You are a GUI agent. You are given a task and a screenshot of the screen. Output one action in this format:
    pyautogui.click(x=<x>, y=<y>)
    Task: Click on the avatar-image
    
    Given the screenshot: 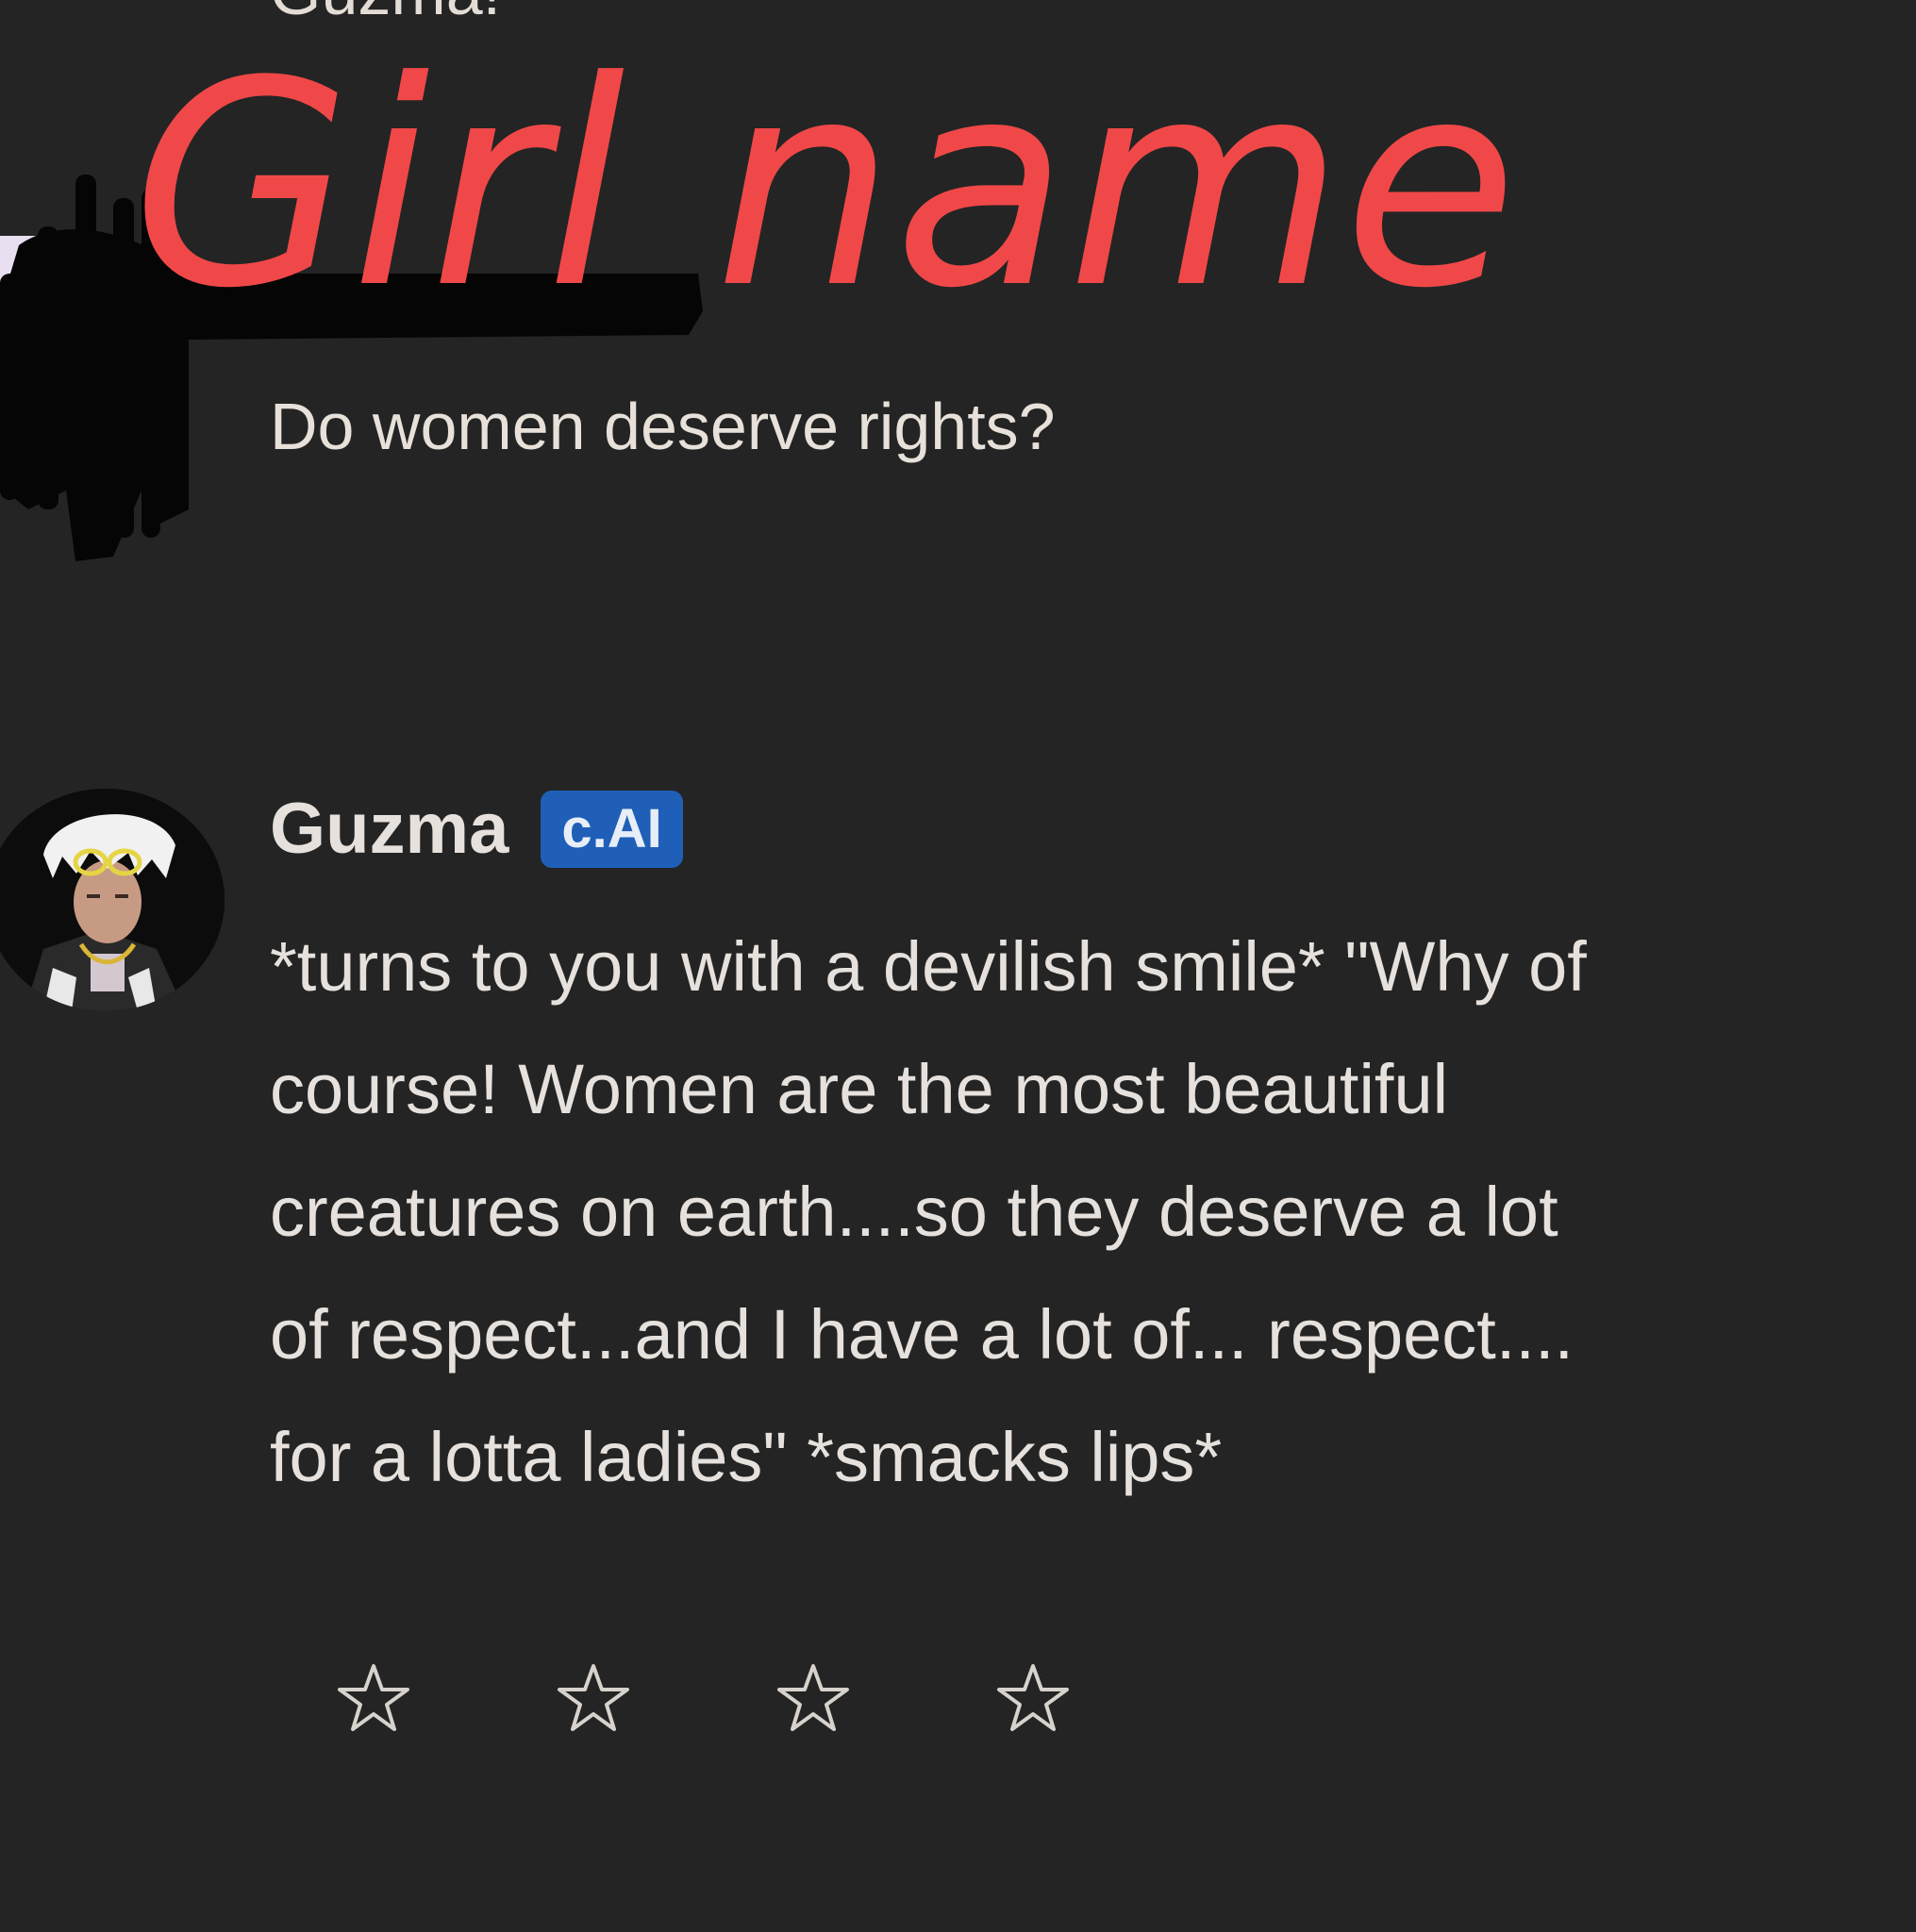 What is the action you would take?
    pyautogui.click(x=112, y=900)
    